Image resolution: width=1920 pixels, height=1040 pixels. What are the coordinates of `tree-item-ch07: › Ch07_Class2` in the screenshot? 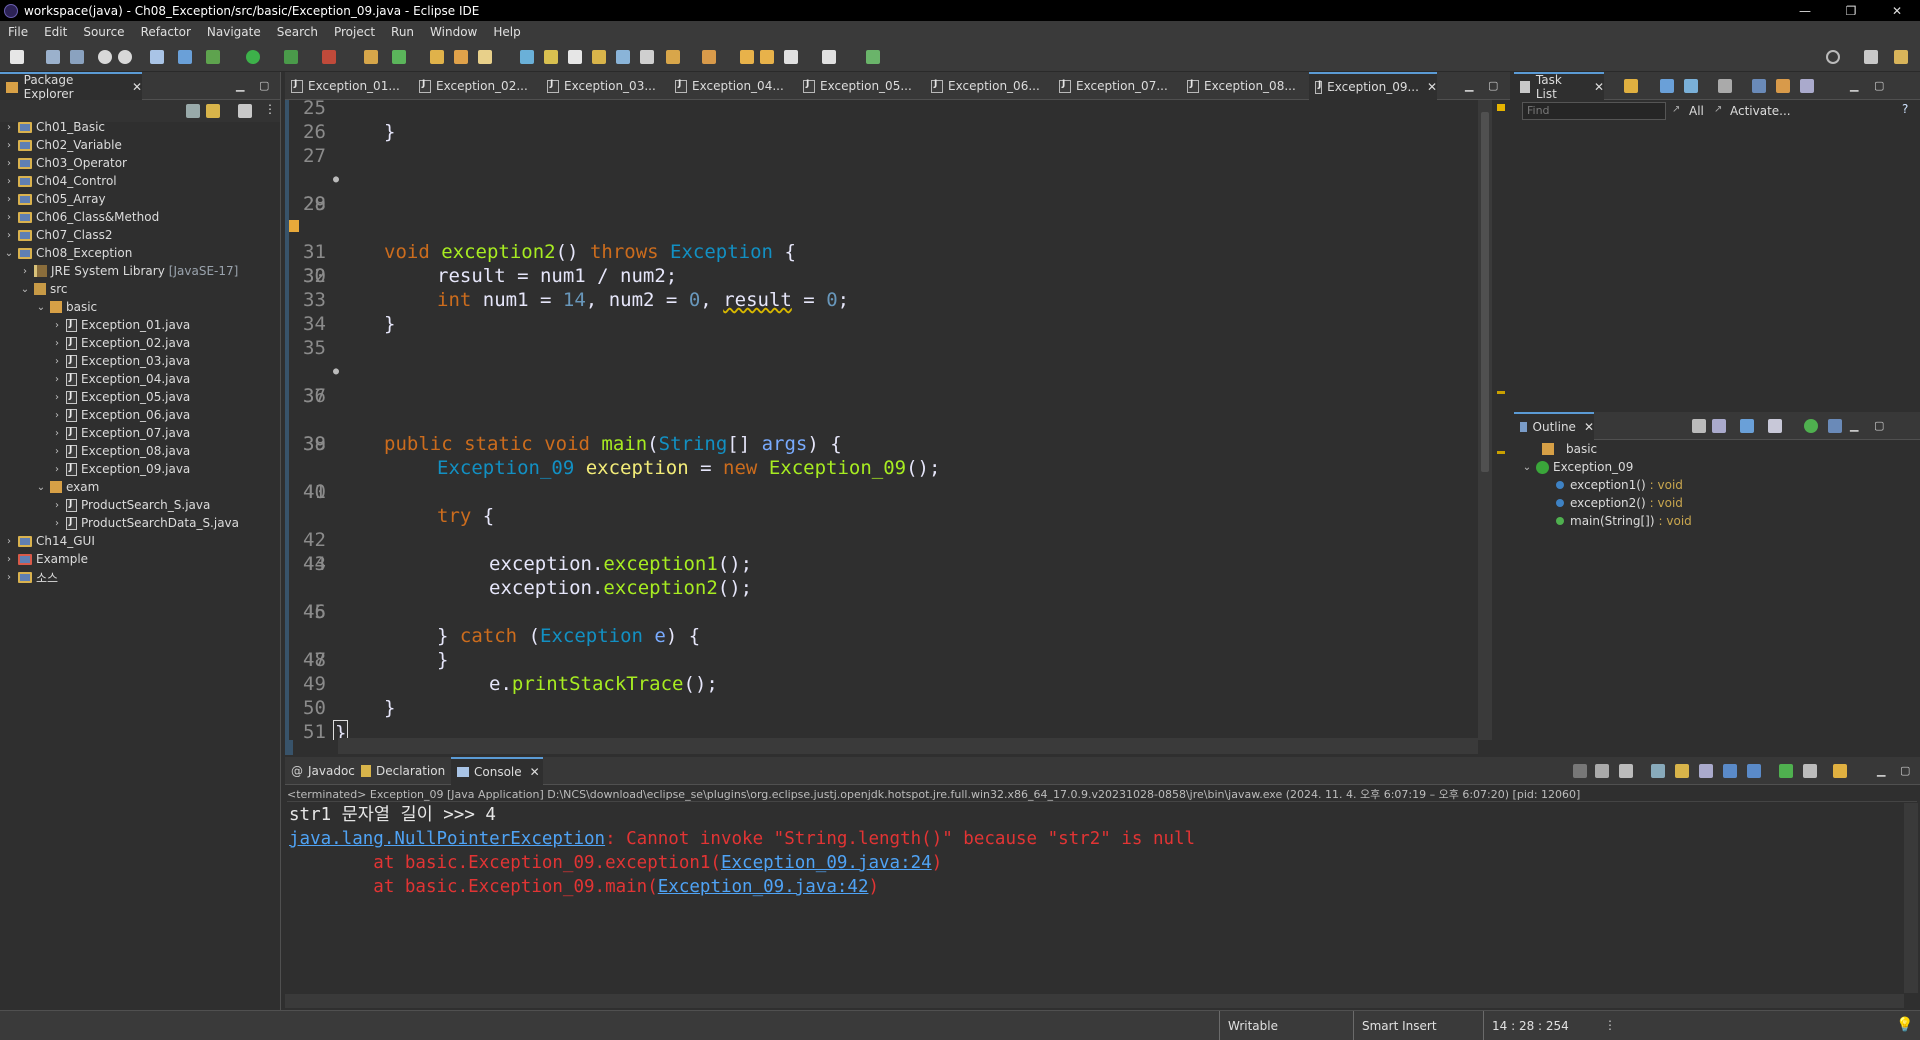 It's located at (58, 235).